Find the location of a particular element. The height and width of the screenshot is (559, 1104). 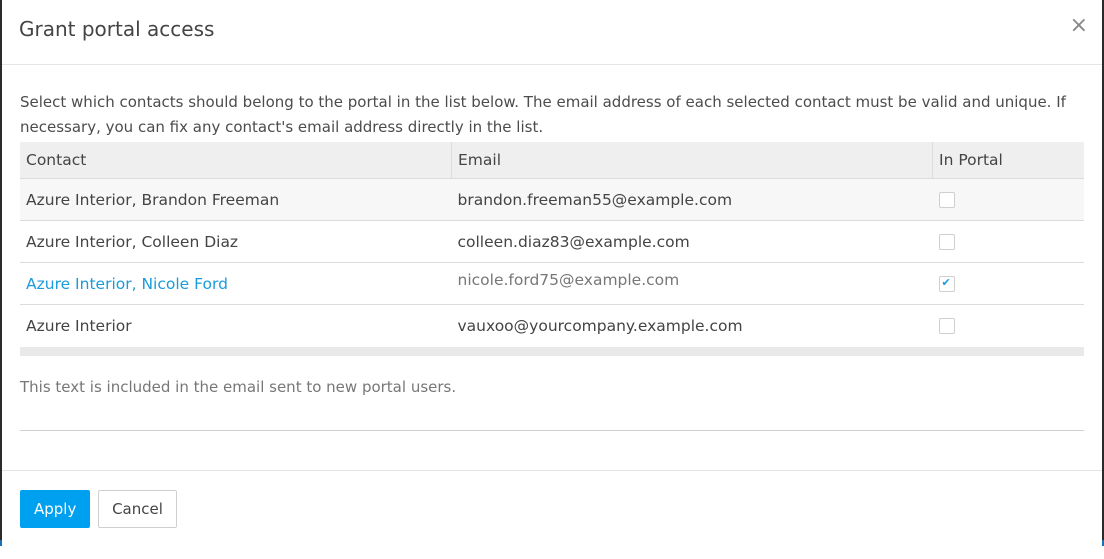

email-cell: vauxoo@yourcompany.example.com is located at coordinates (692, 325).